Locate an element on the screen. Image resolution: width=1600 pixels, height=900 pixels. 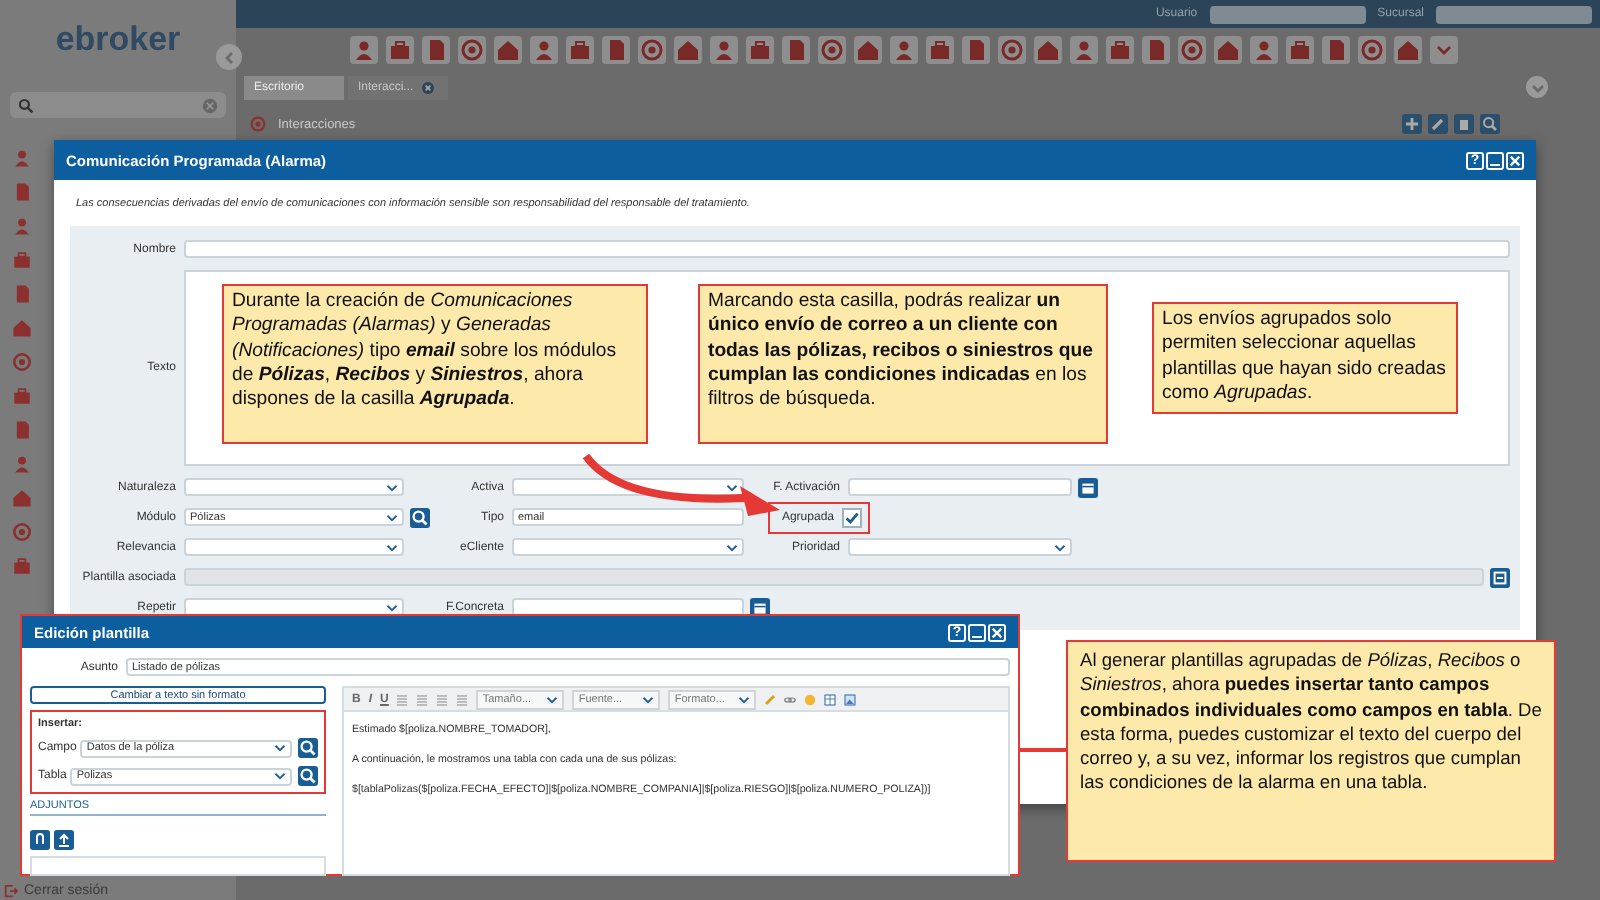
branch-field is located at coordinates (1514, 14).